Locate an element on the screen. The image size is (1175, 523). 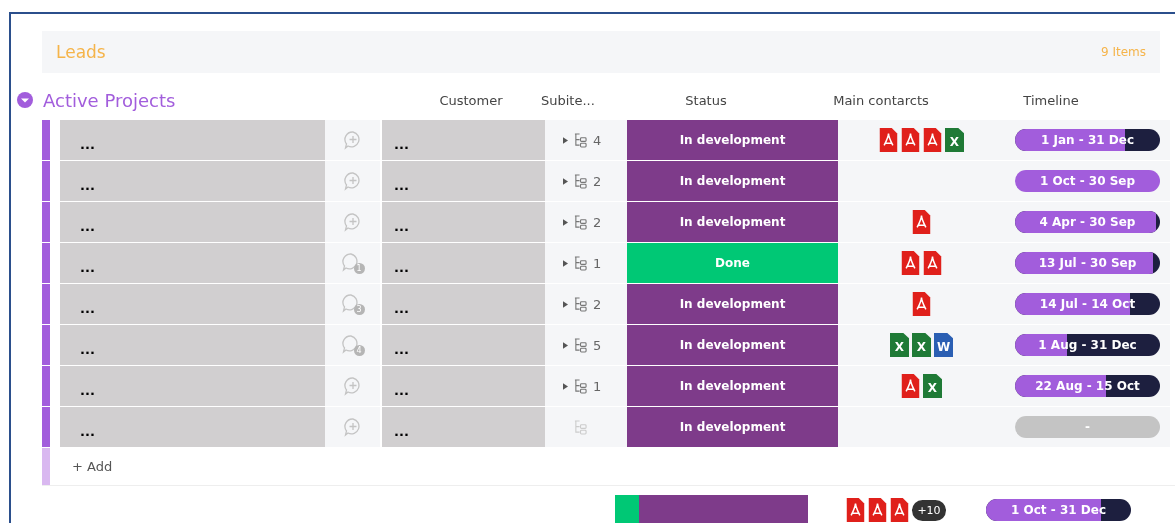
timeline-bar: 1 Oct - 30 Sep is located at coordinates (1087, 181).